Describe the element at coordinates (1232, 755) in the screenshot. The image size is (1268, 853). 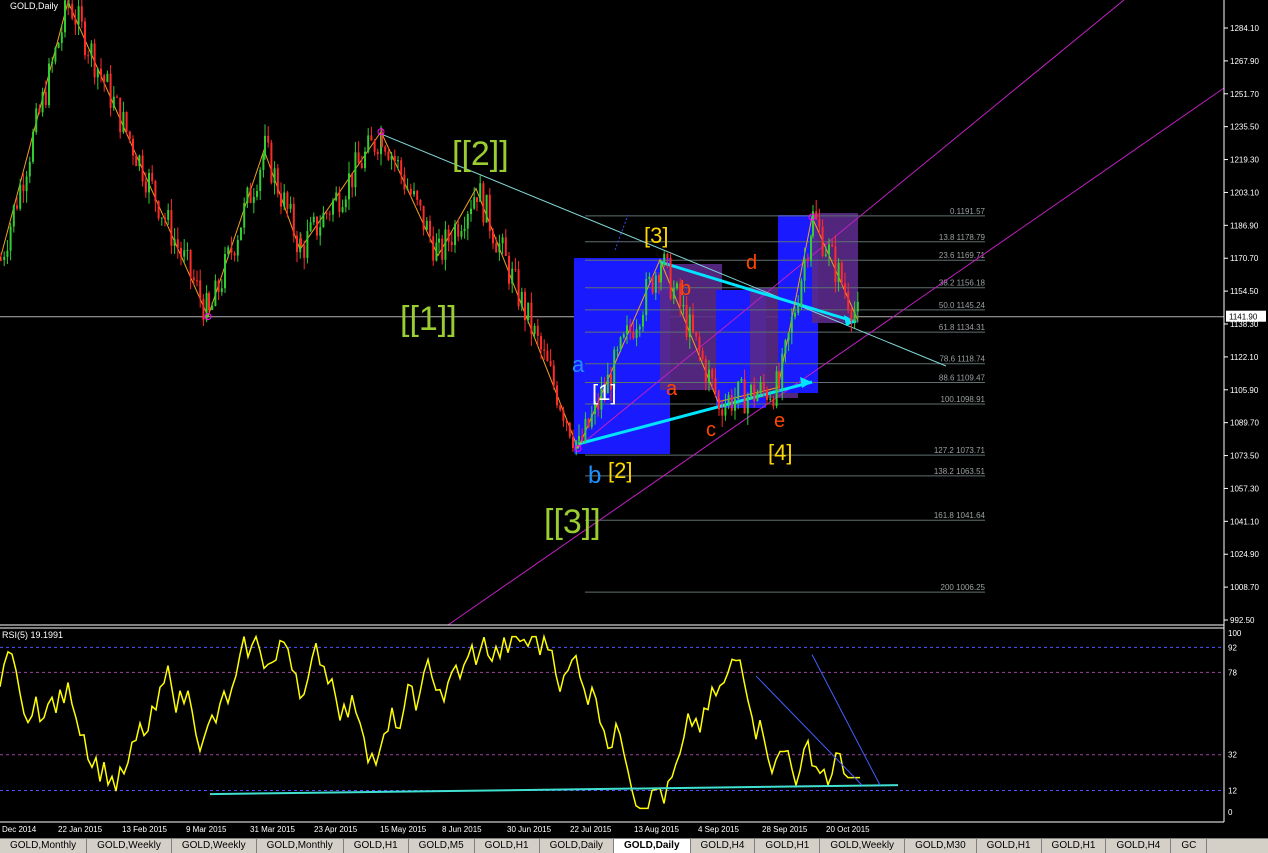
I see `rsi-tick-label: 32` at that location.